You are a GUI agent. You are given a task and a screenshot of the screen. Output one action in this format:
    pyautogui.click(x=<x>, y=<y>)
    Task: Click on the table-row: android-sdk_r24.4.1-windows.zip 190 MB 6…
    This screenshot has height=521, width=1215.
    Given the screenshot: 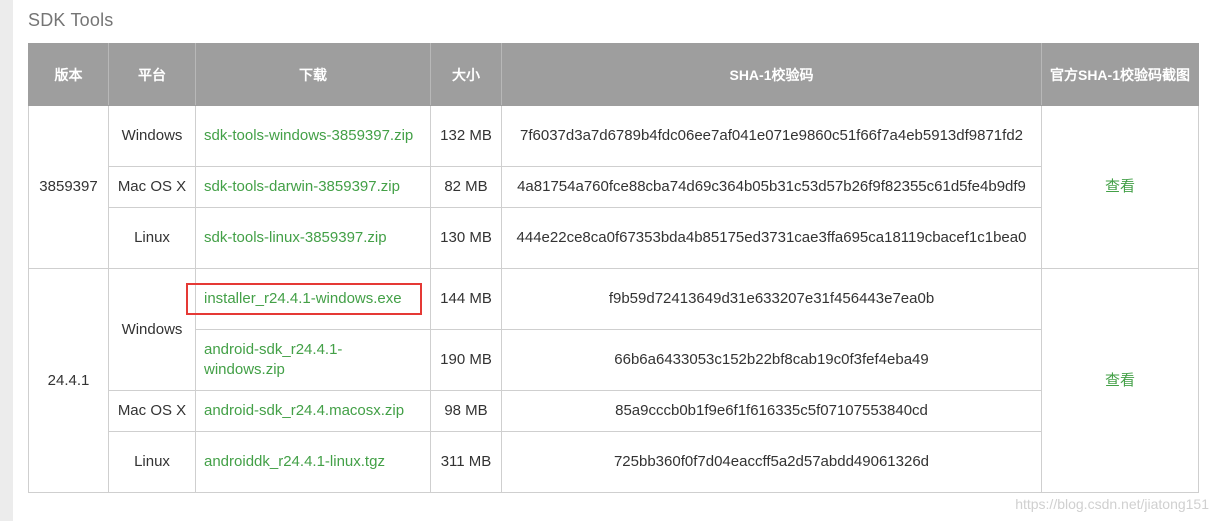 What is the action you would take?
    pyautogui.click(x=614, y=360)
    